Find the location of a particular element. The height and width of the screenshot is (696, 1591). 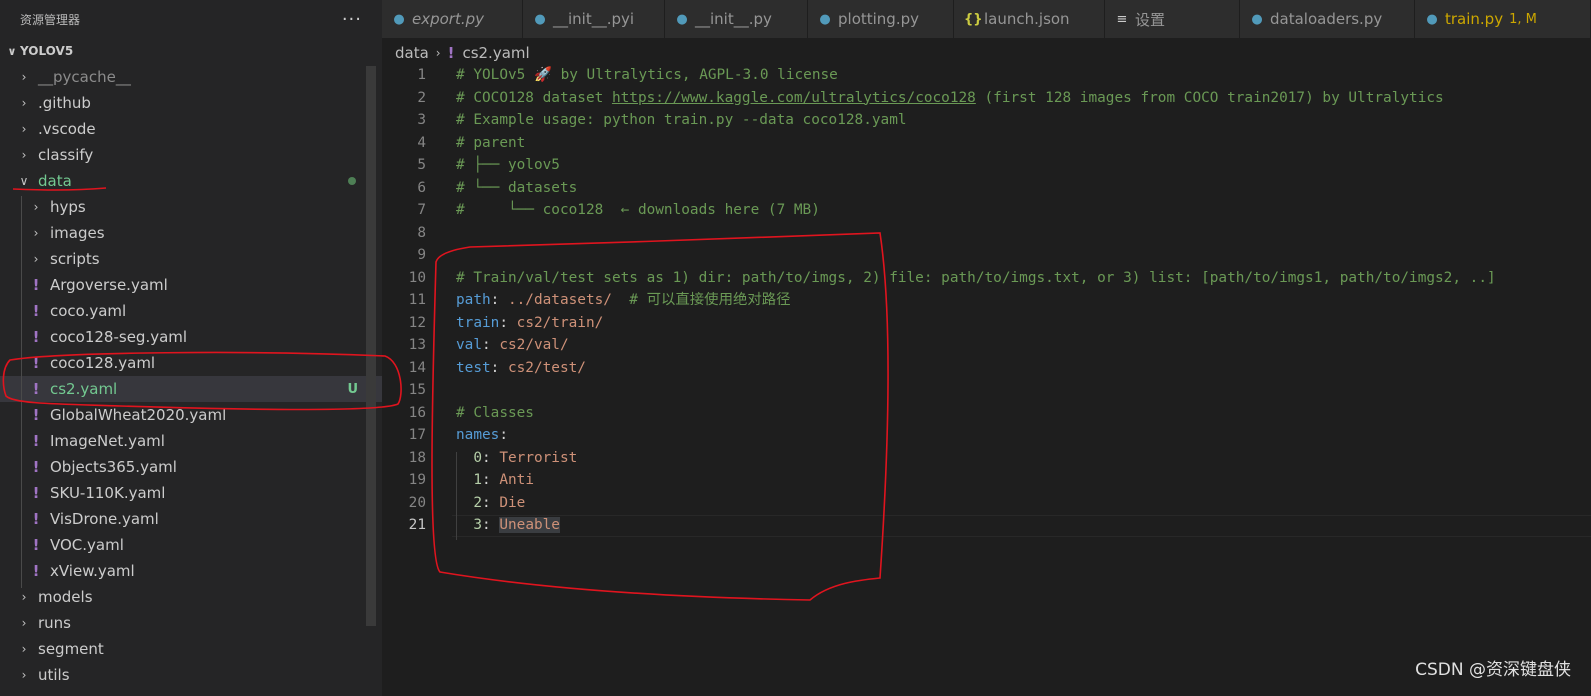

tree-item-label: scripts is located at coordinates (75, 259).